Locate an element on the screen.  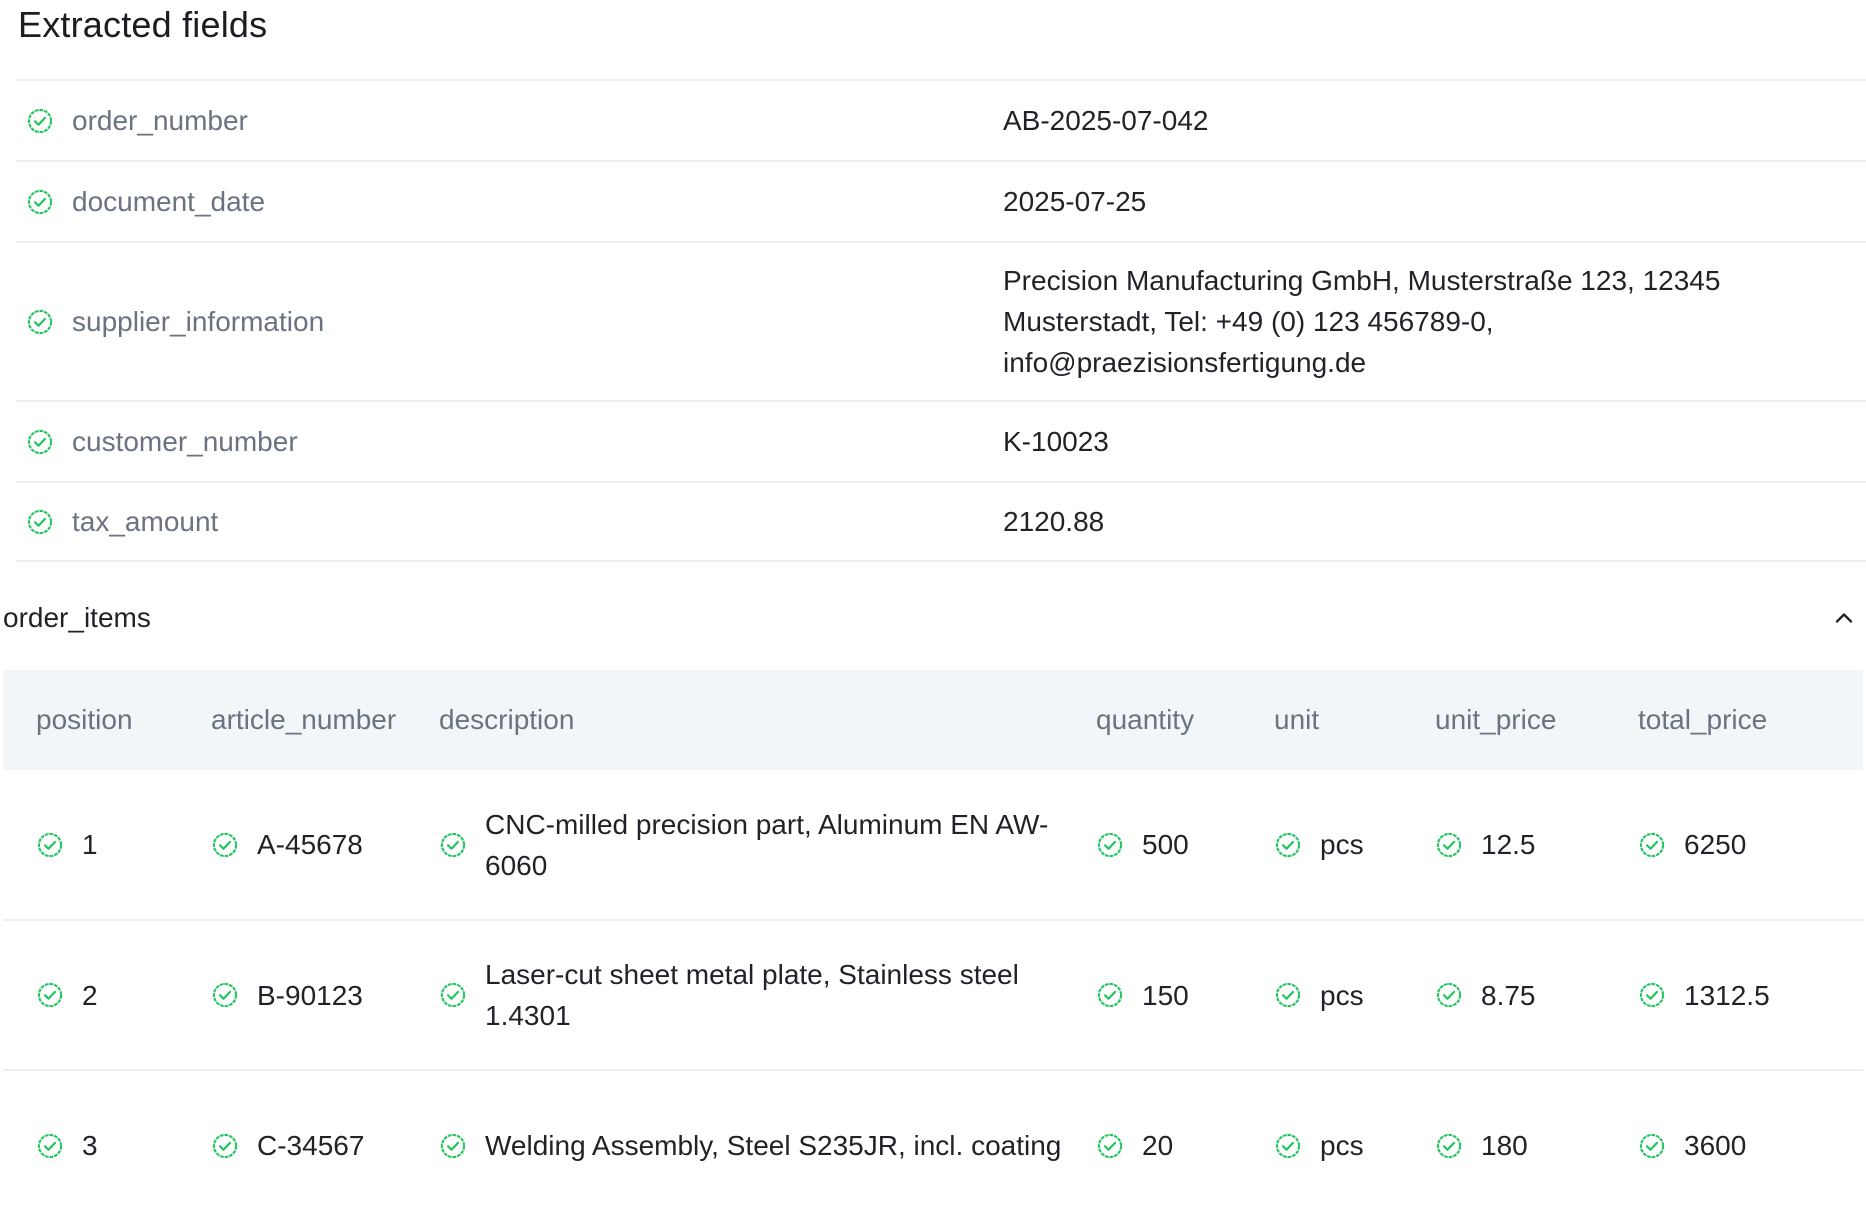
cell-value: 2 is located at coordinates (90, 995).